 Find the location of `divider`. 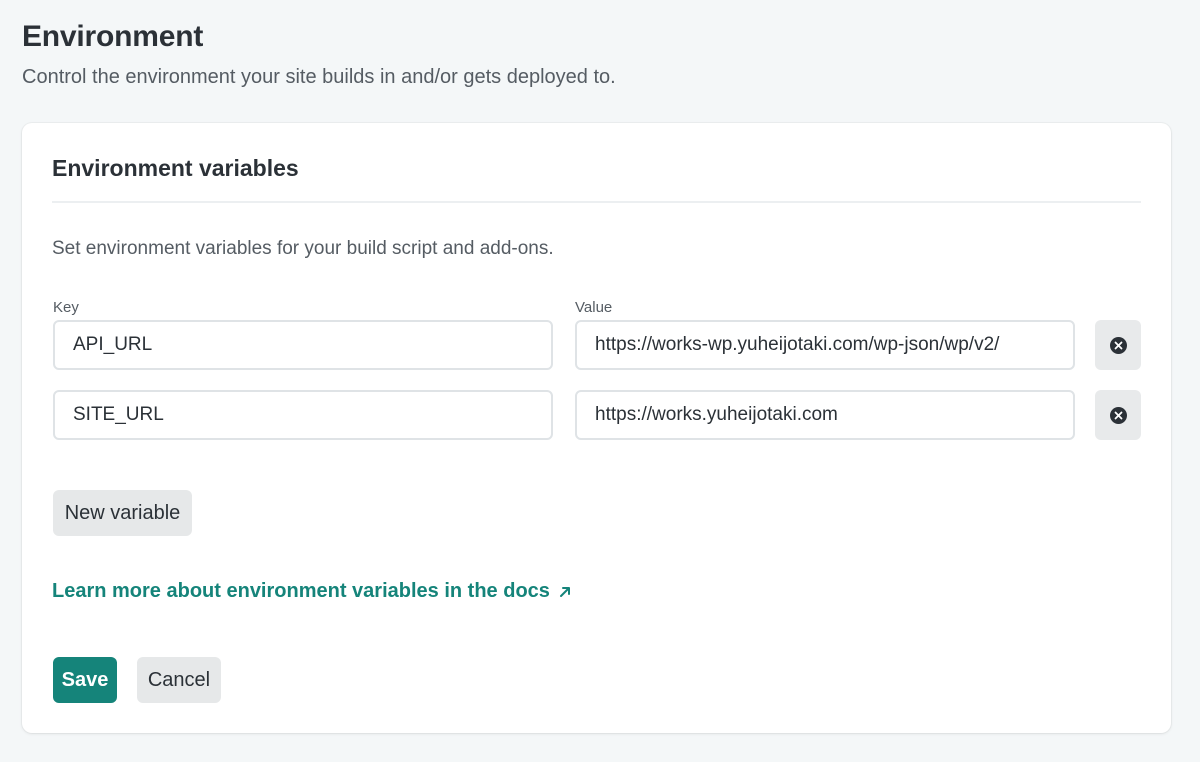

divider is located at coordinates (596, 202).